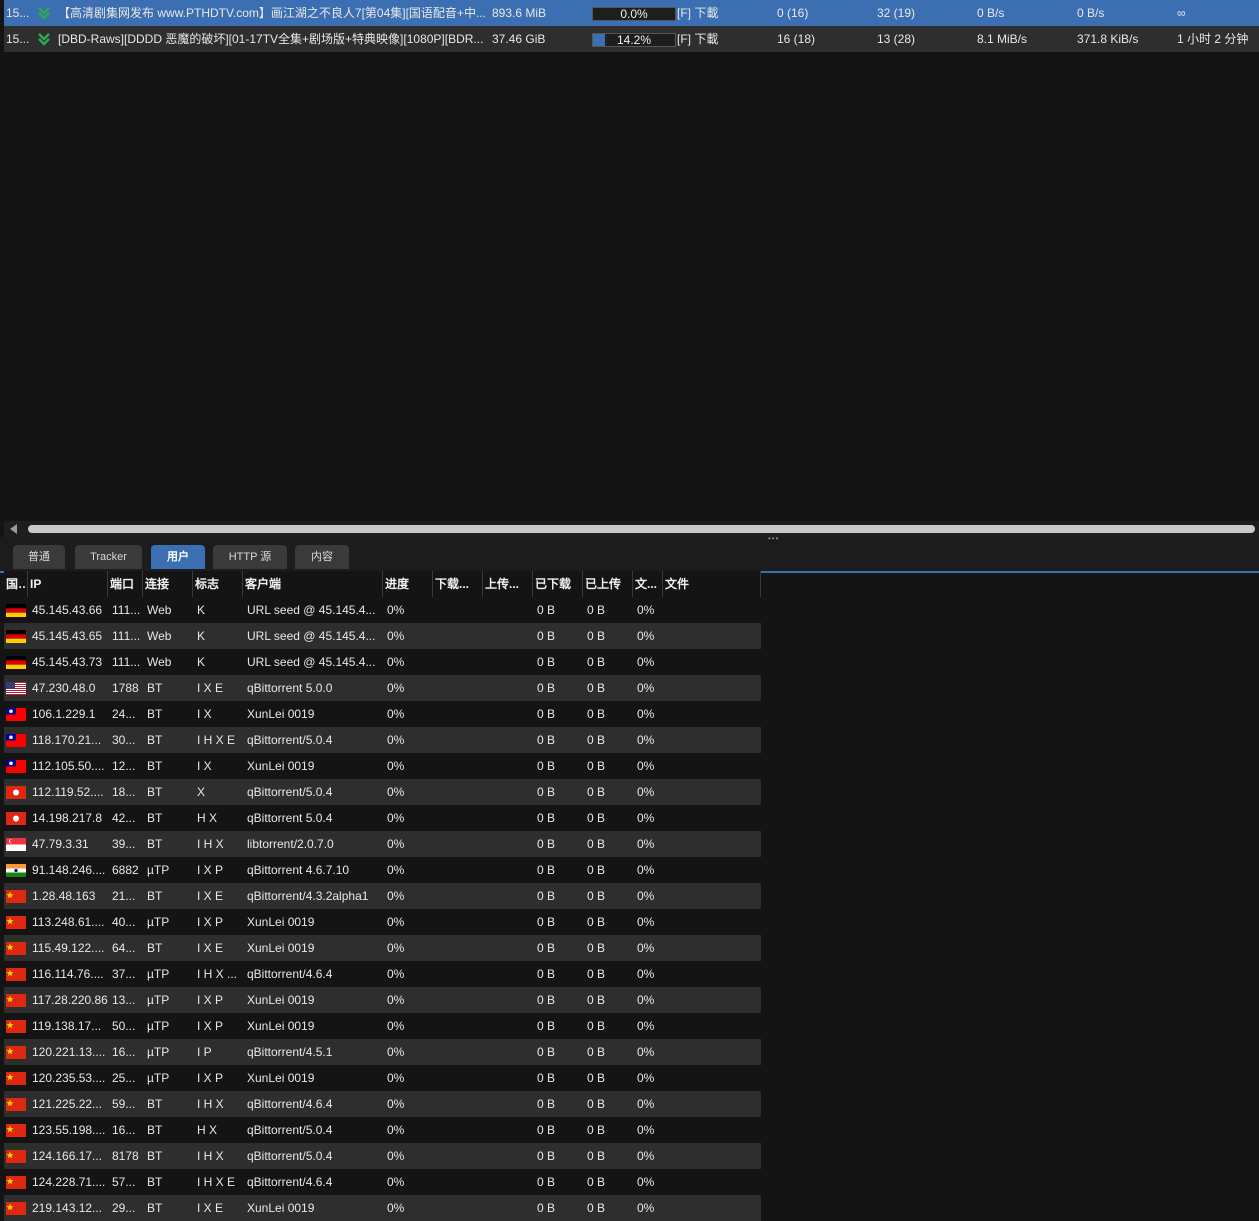 The image size is (1259, 1221). I want to click on scroll-left-icon, so click(13, 529).